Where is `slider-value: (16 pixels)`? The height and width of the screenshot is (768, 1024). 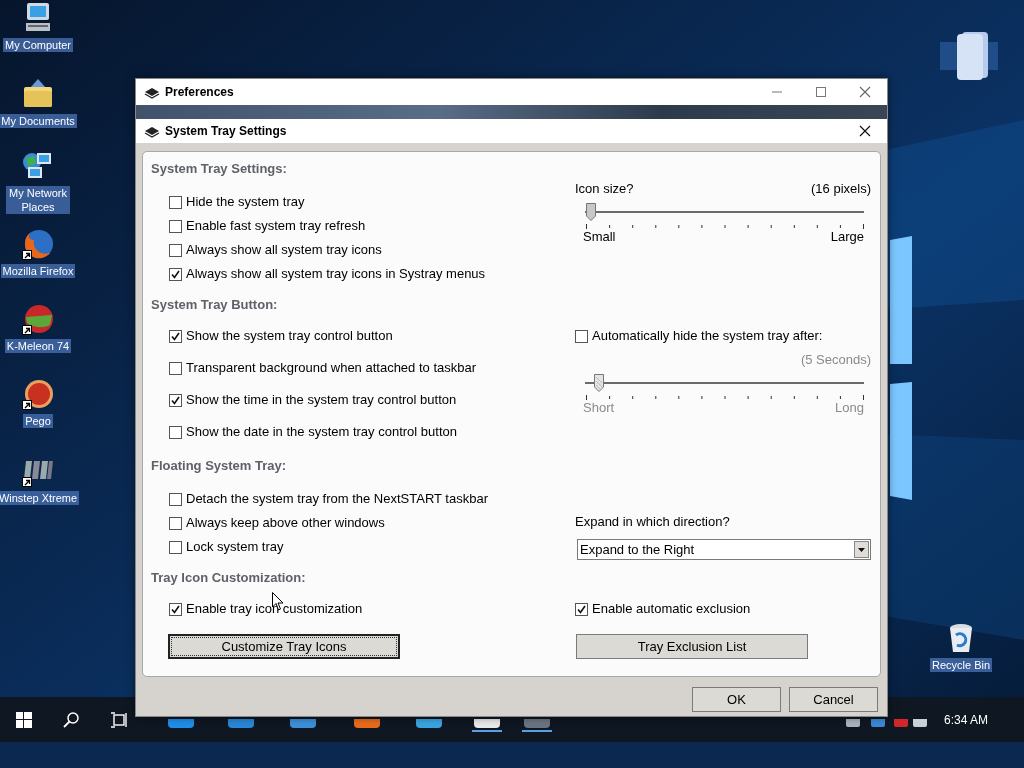
slider-value: (16 pixels) is located at coordinates (841, 189).